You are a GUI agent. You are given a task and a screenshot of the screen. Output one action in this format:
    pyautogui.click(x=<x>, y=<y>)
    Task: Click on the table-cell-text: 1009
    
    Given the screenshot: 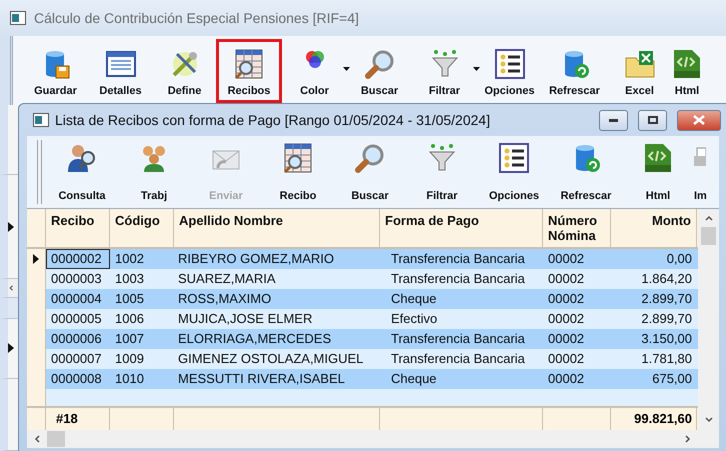 What is the action you would take?
    pyautogui.click(x=129, y=359)
    